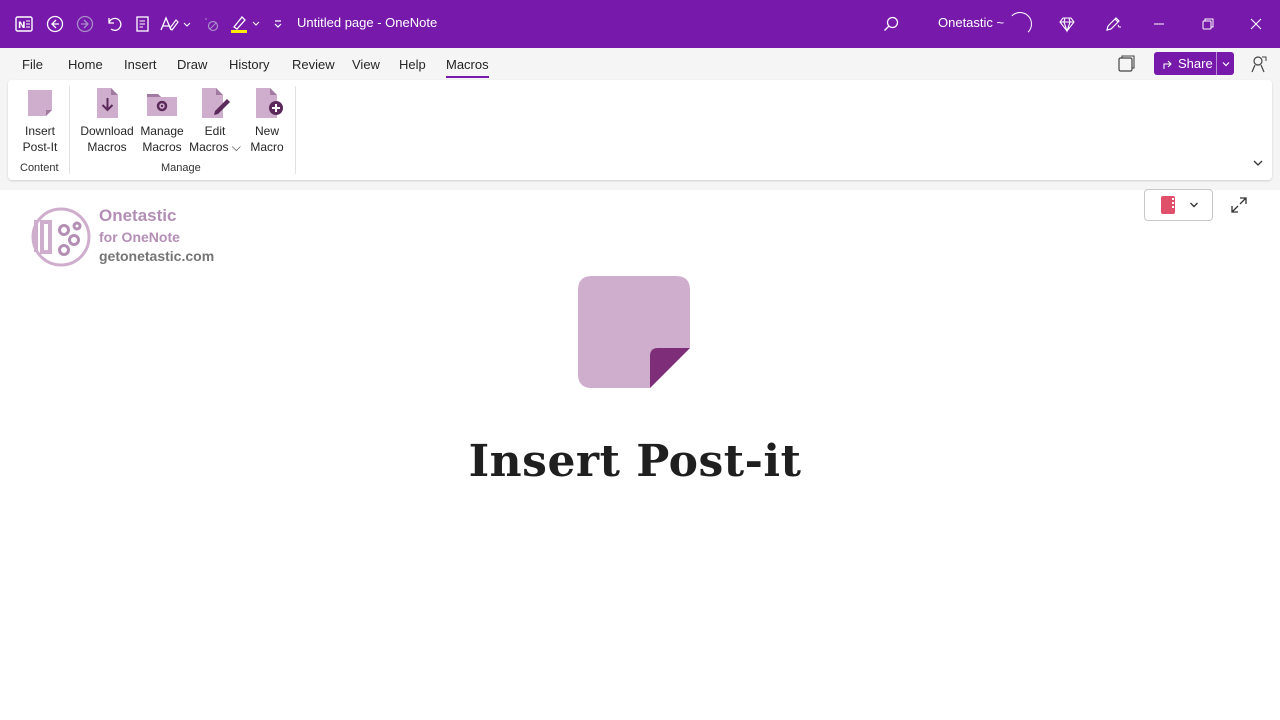  I want to click on expand-icon, so click(1239, 207).